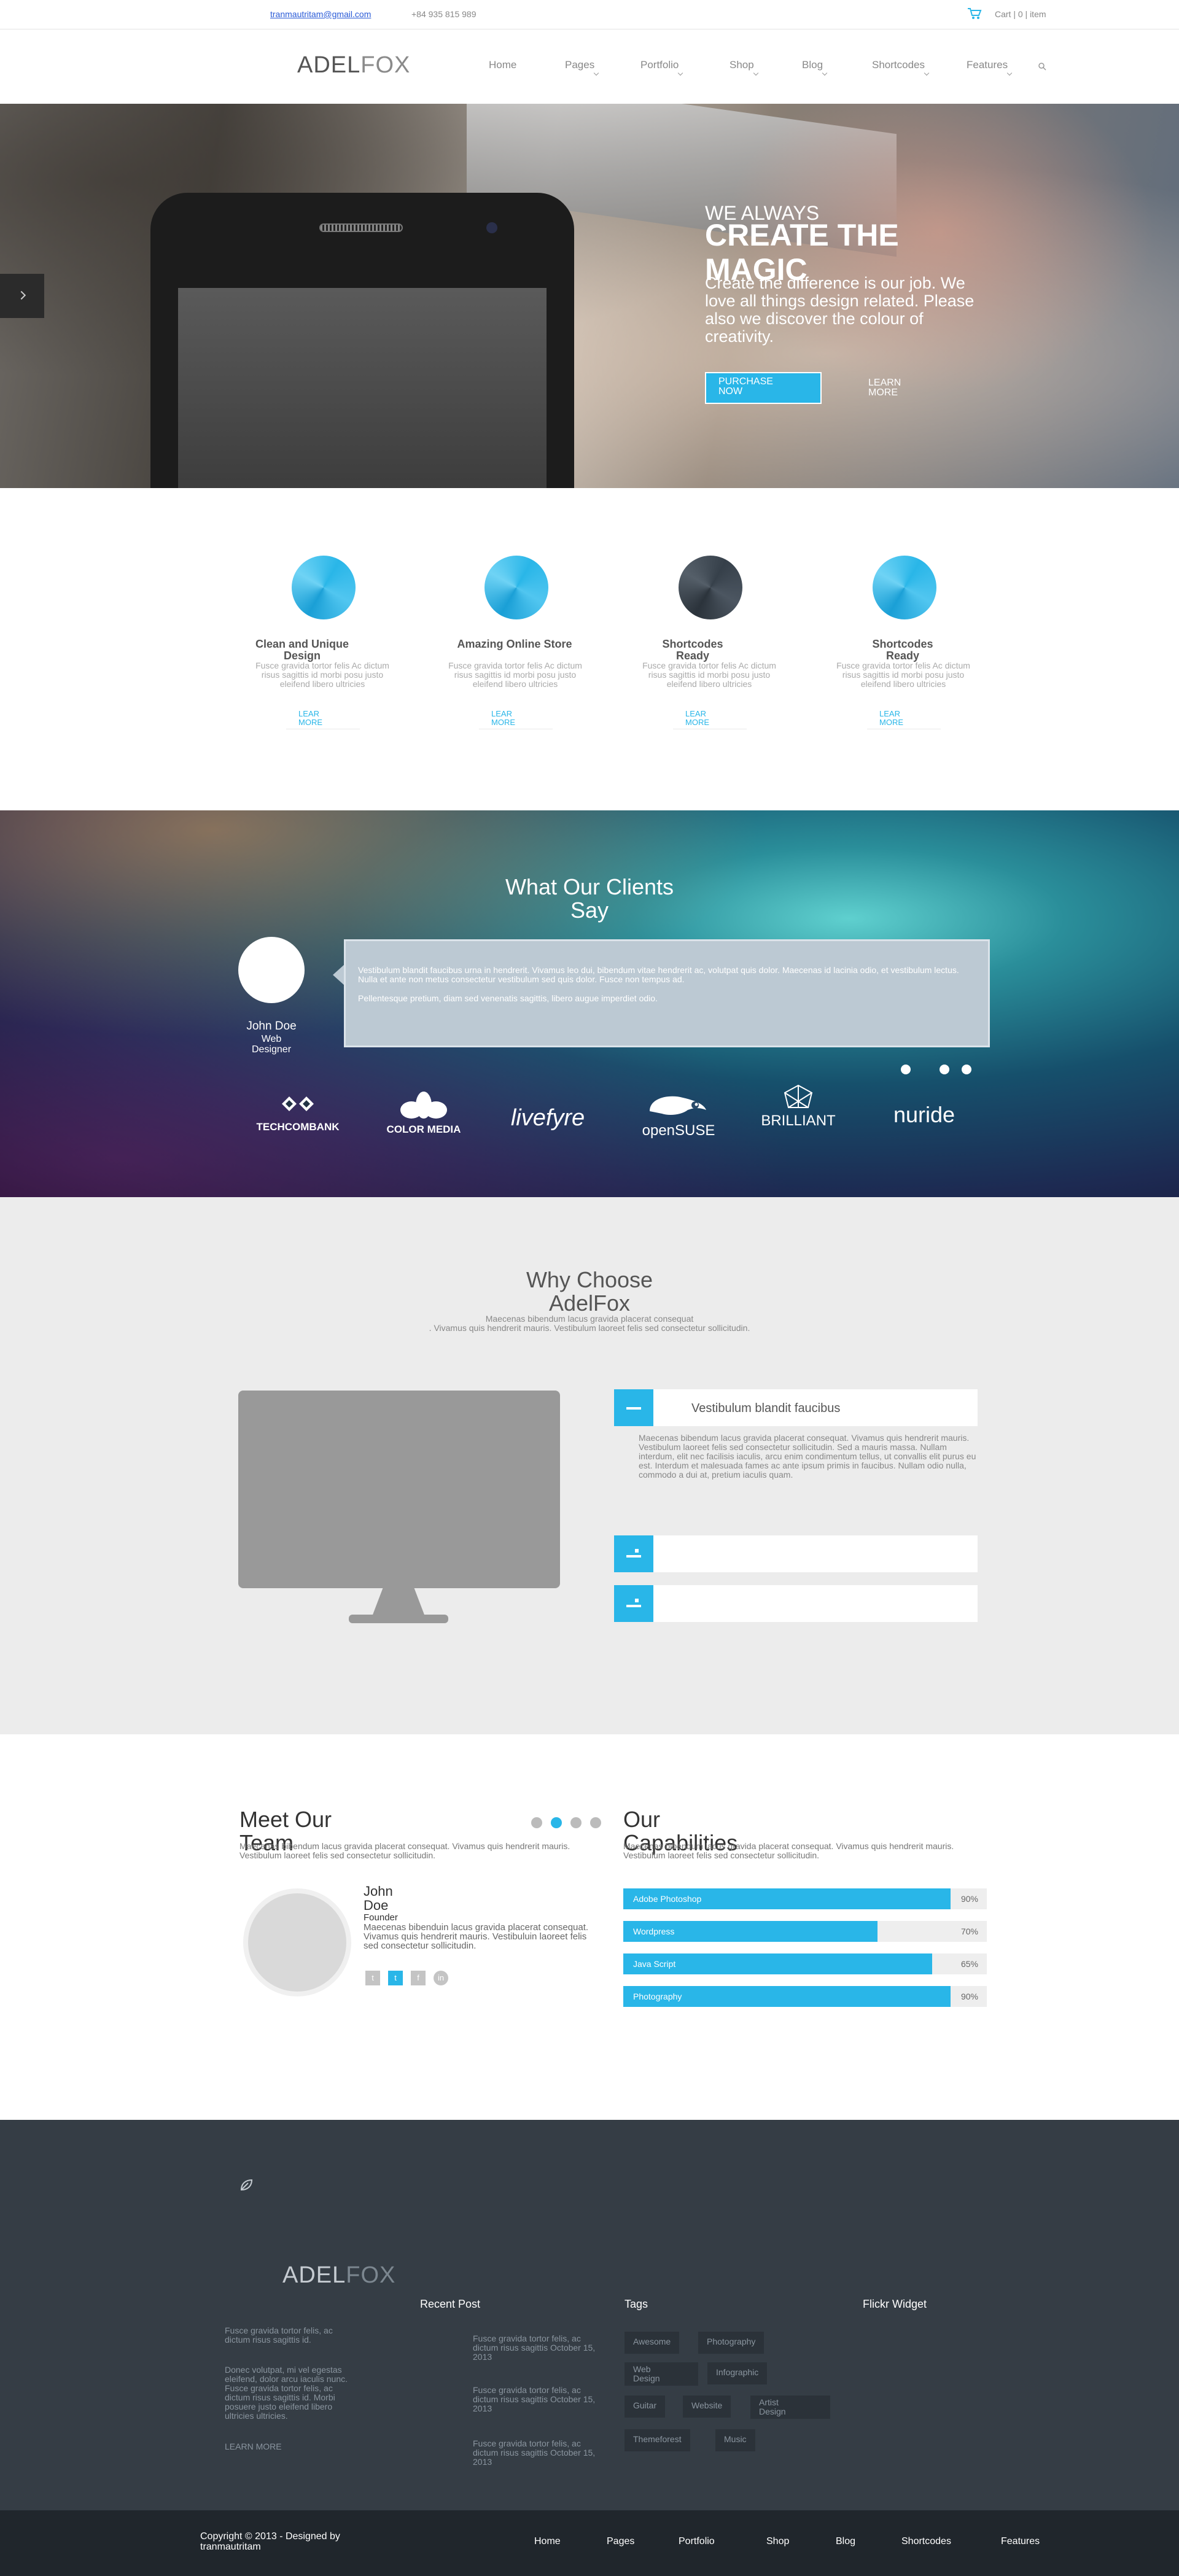  I want to click on nav-blog: Blog, so click(815, 67).